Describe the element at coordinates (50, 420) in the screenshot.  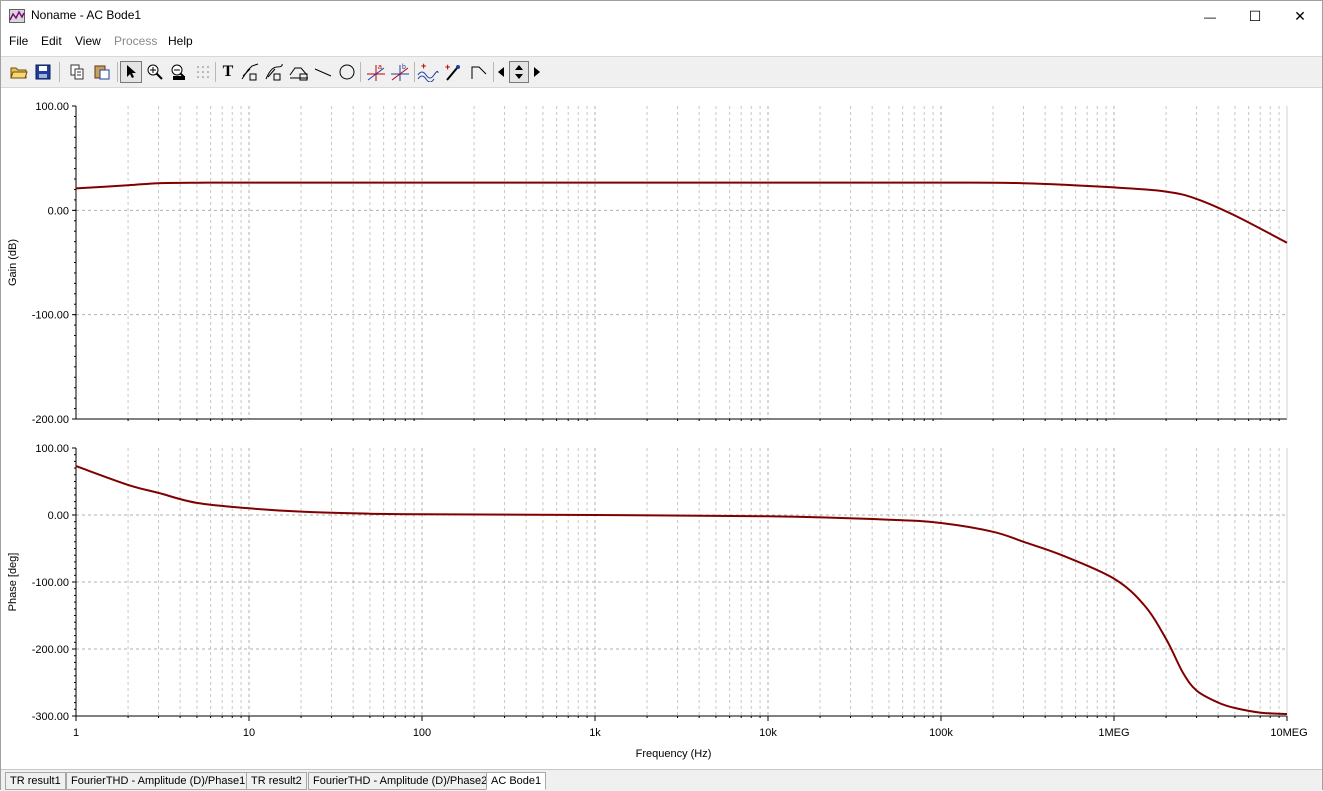
I see `gain-ytick-label: -200.00` at that location.